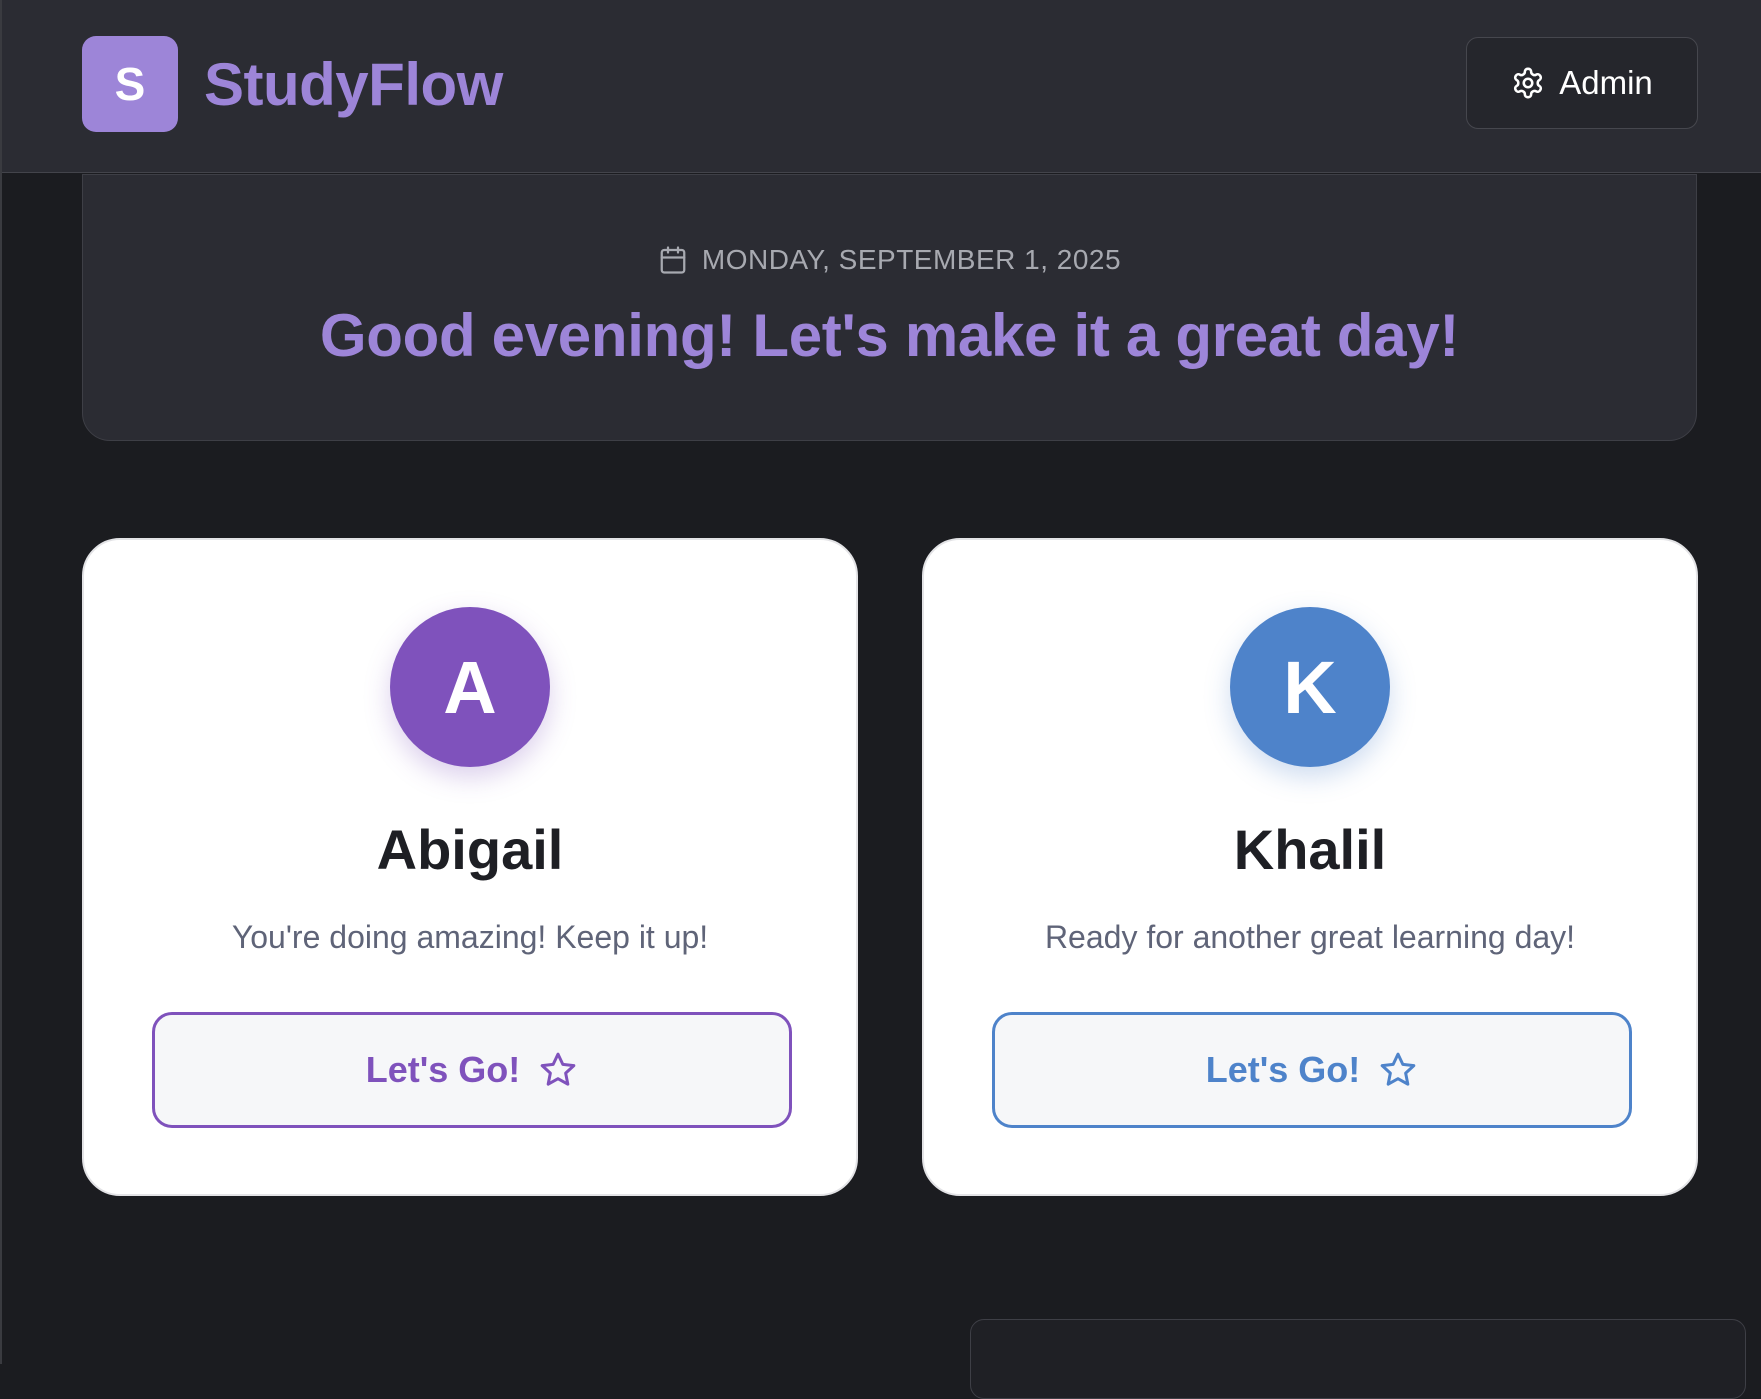 The width and height of the screenshot is (1761, 1399). What do you see at coordinates (470, 937) in the screenshot?
I see `student-message: You're doing amazing! Keep it up!` at bounding box center [470, 937].